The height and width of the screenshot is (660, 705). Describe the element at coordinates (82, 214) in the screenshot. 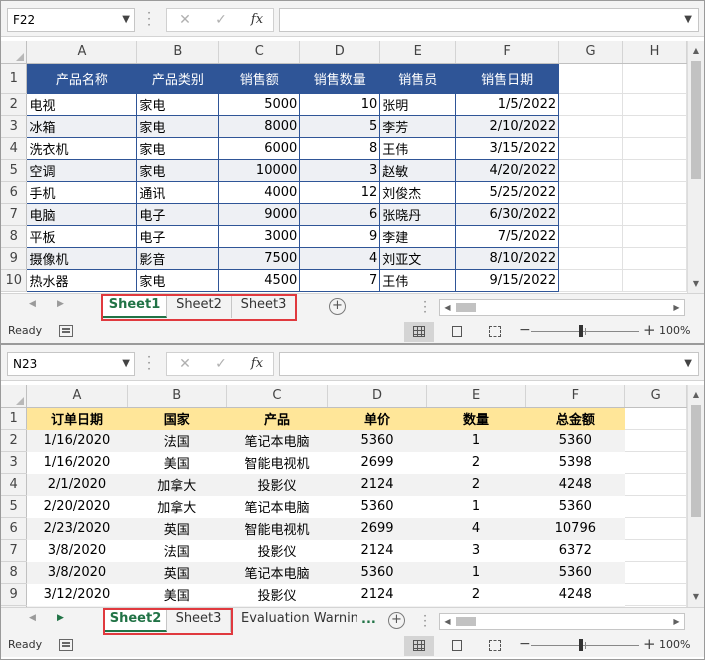

I see `table-cell: 电脑` at that location.